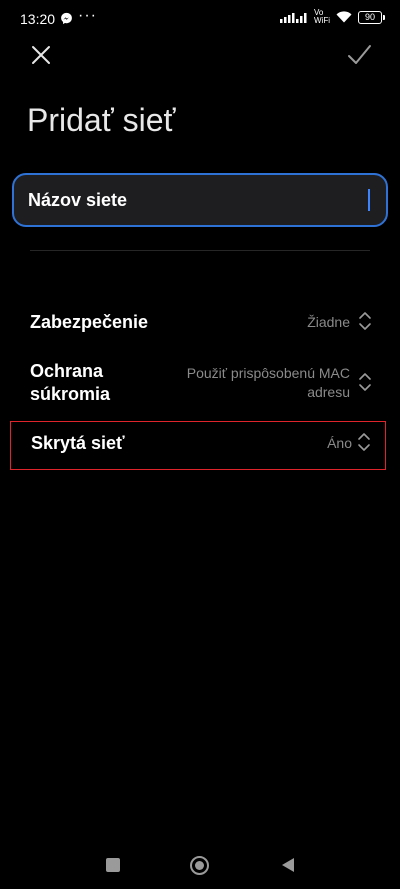  What do you see at coordinates (293, 18) in the screenshot?
I see `signal-icon` at bounding box center [293, 18].